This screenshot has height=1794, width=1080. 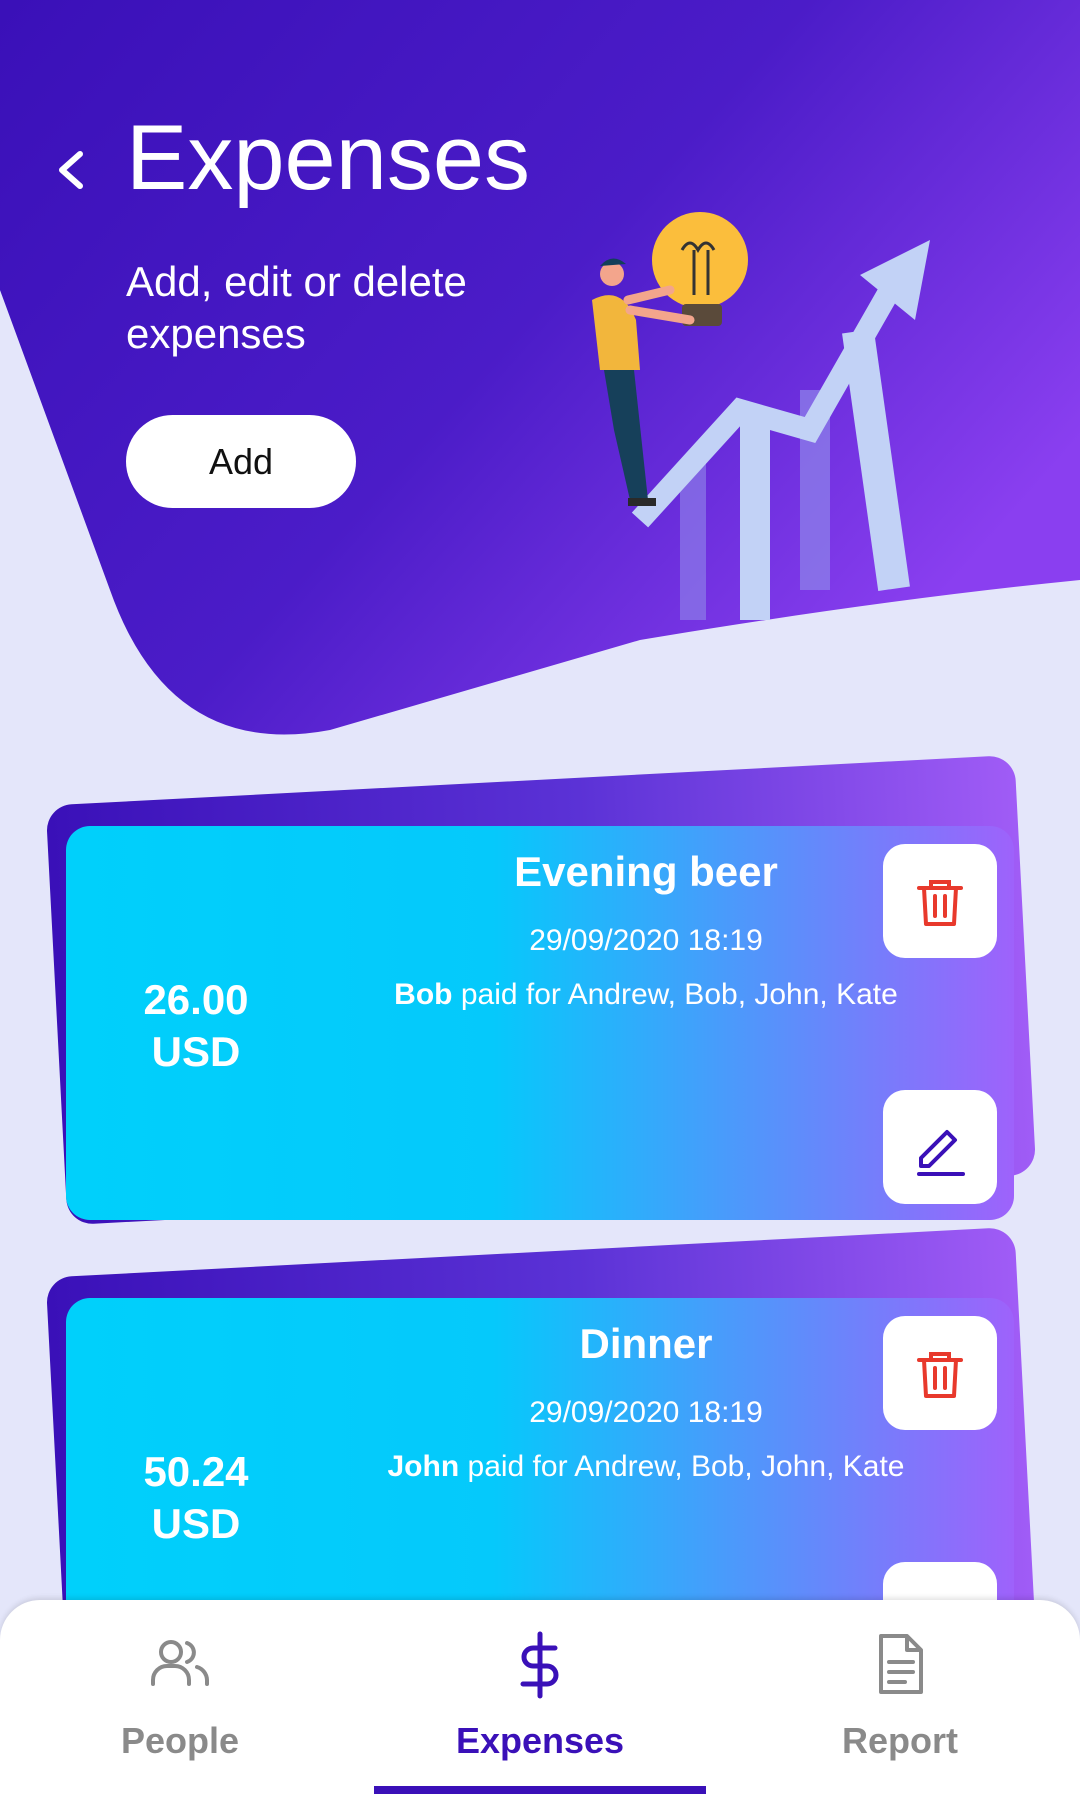 What do you see at coordinates (296, 307) in the screenshot?
I see `page-subtitle: Add, edit or delete expenses` at bounding box center [296, 307].